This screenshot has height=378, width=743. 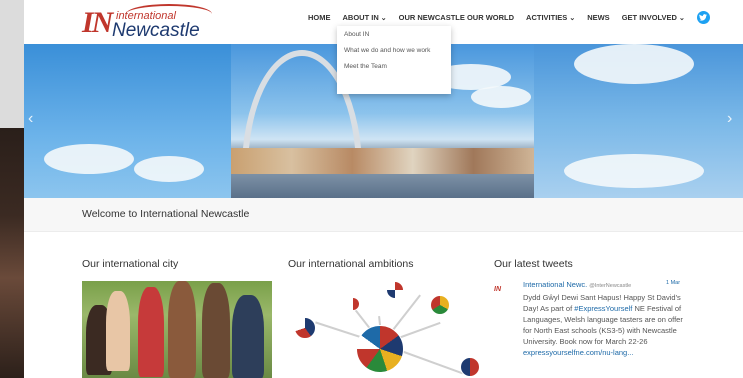 I want to click on welcome-heading: Welcome to International Newcastle, so click(x=166, y=214).